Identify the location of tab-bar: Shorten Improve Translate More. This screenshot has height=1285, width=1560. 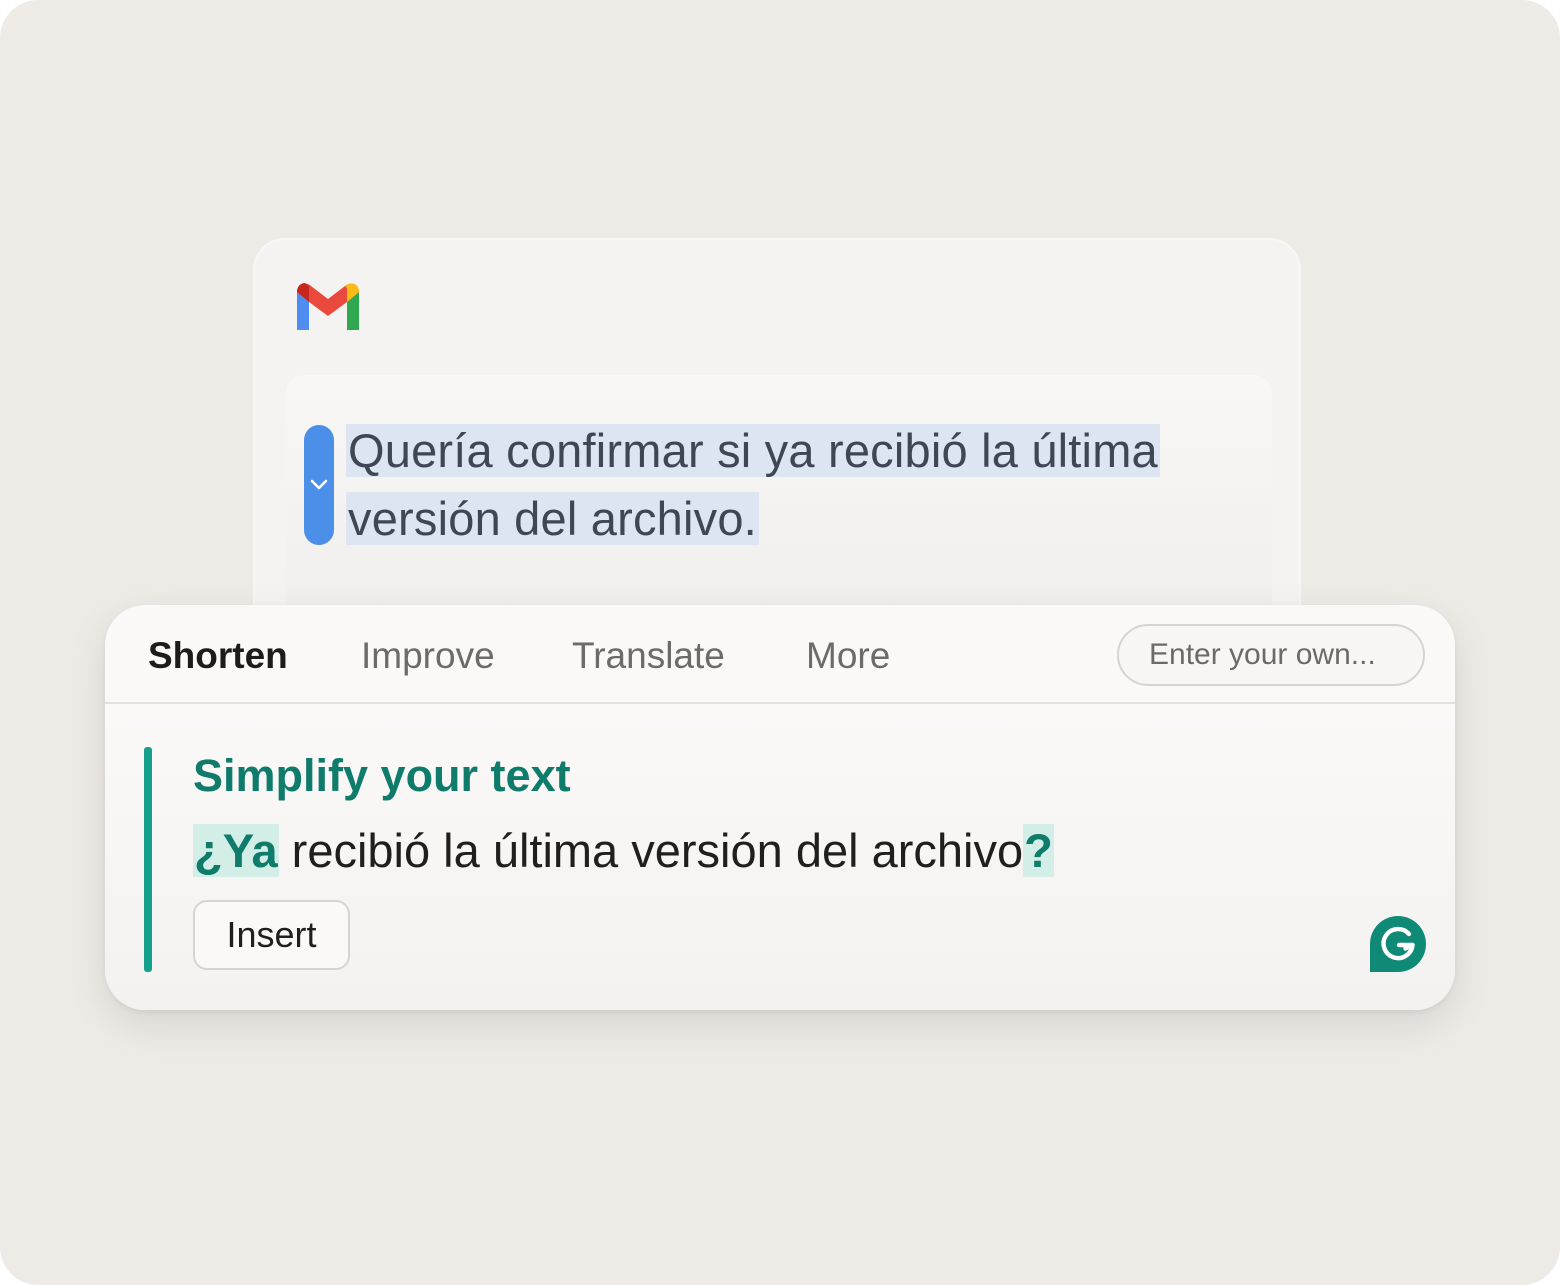
(780, 654).